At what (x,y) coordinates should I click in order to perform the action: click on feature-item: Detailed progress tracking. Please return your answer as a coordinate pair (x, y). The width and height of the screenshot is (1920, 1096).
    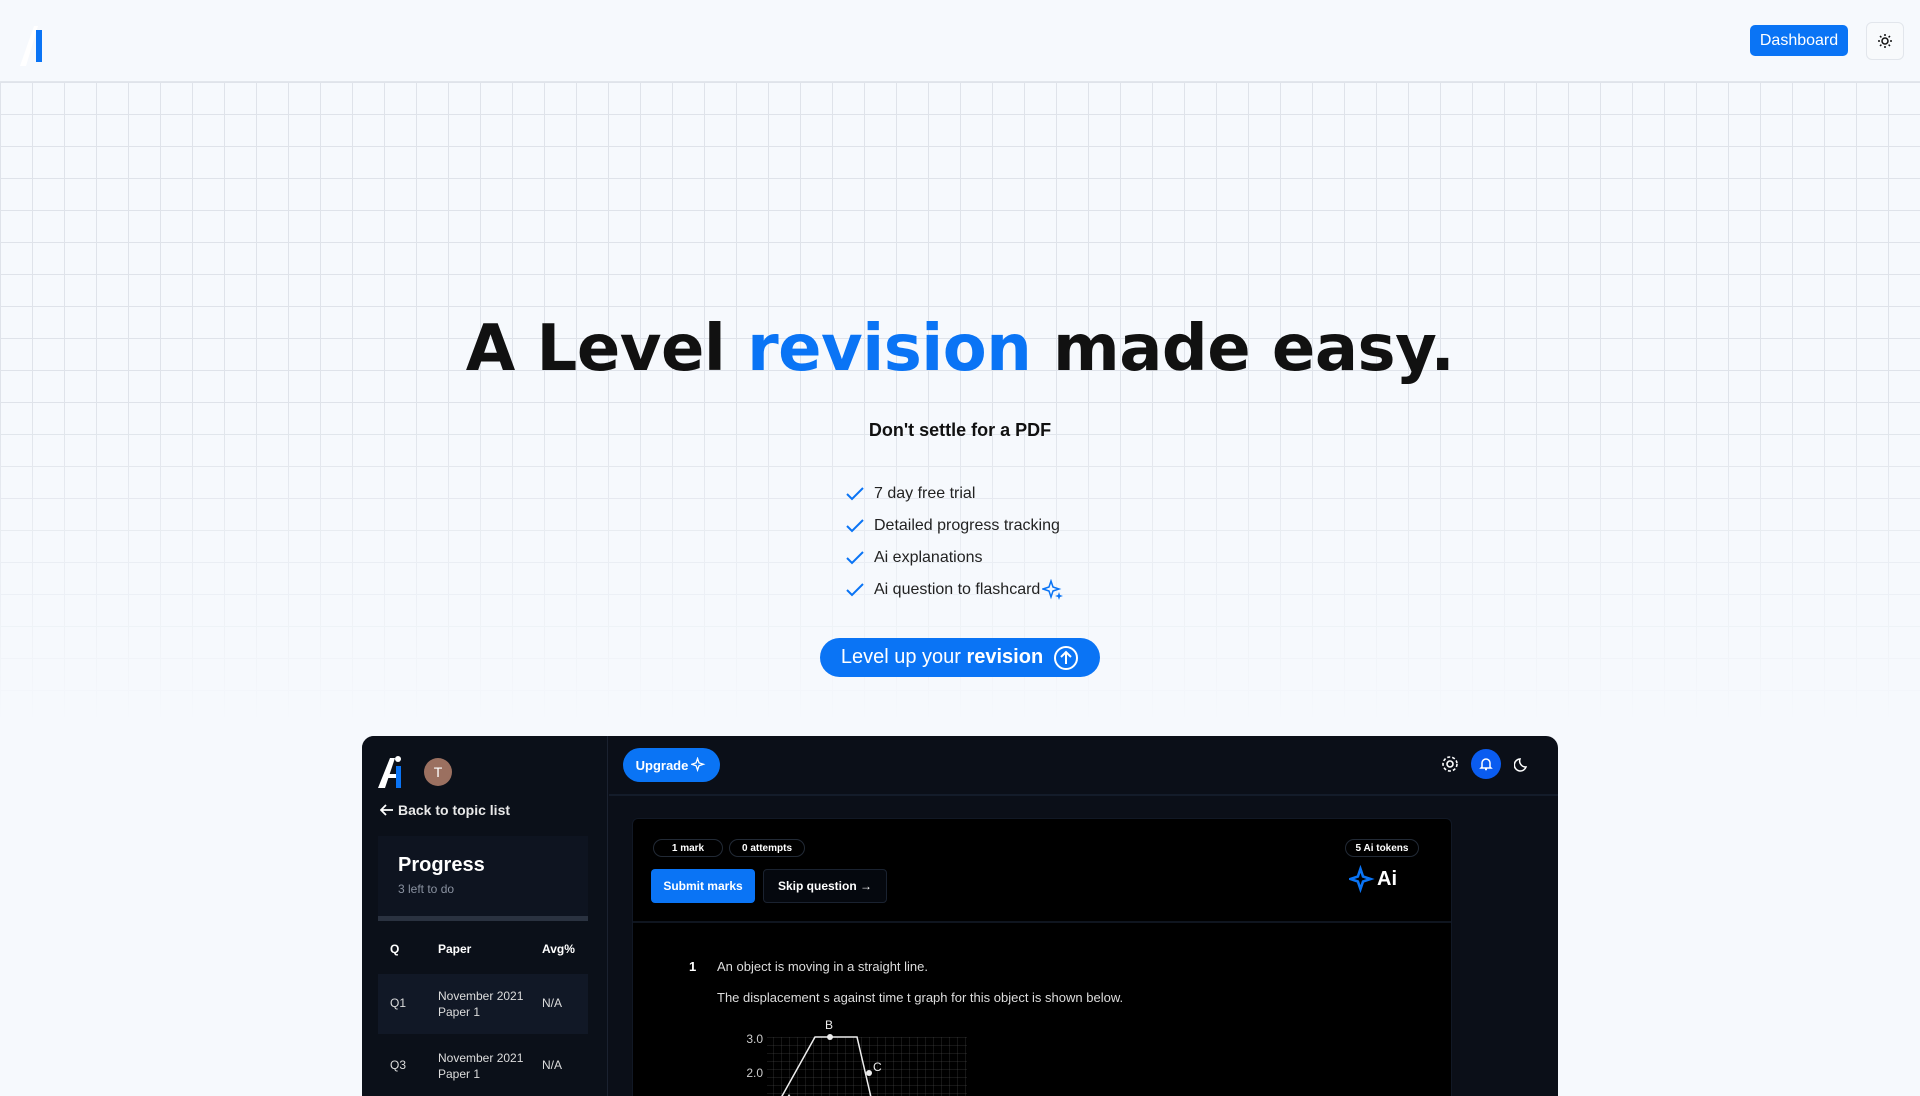
    Looking at the image, I should click on (960, 526).